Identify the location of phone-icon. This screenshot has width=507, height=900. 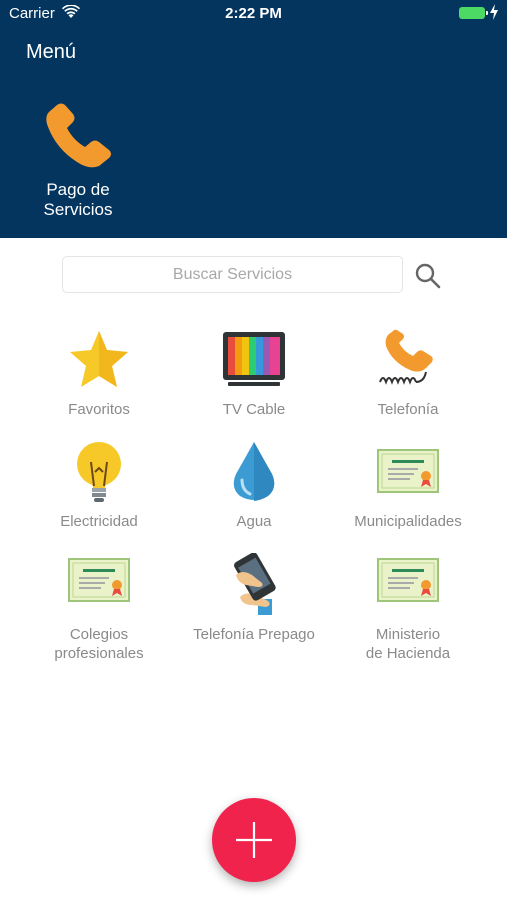
(79, 135).